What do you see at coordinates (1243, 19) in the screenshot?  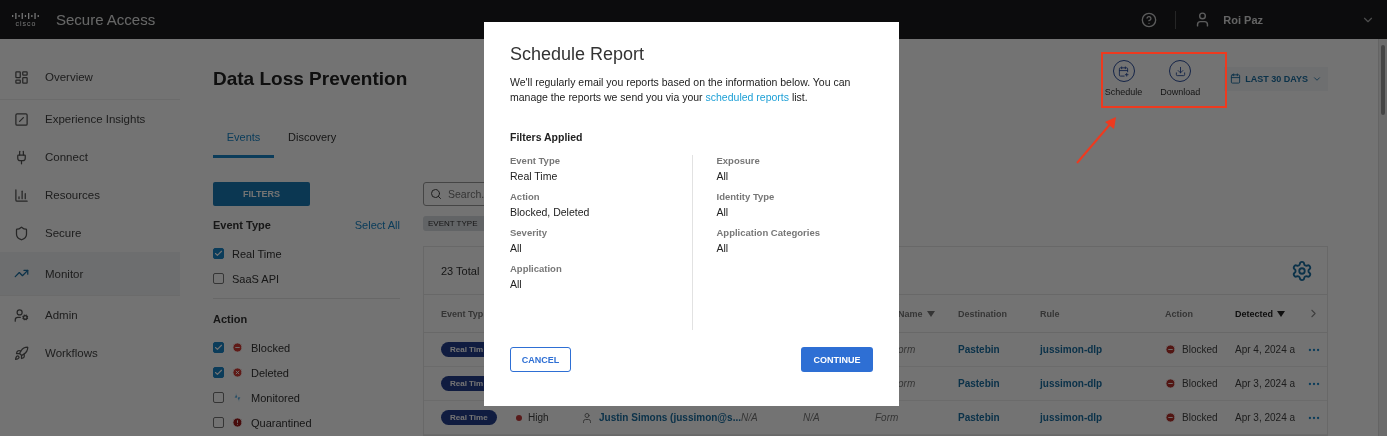 I see `user-name: Roi Paz` at bounding box center [1243, 19].